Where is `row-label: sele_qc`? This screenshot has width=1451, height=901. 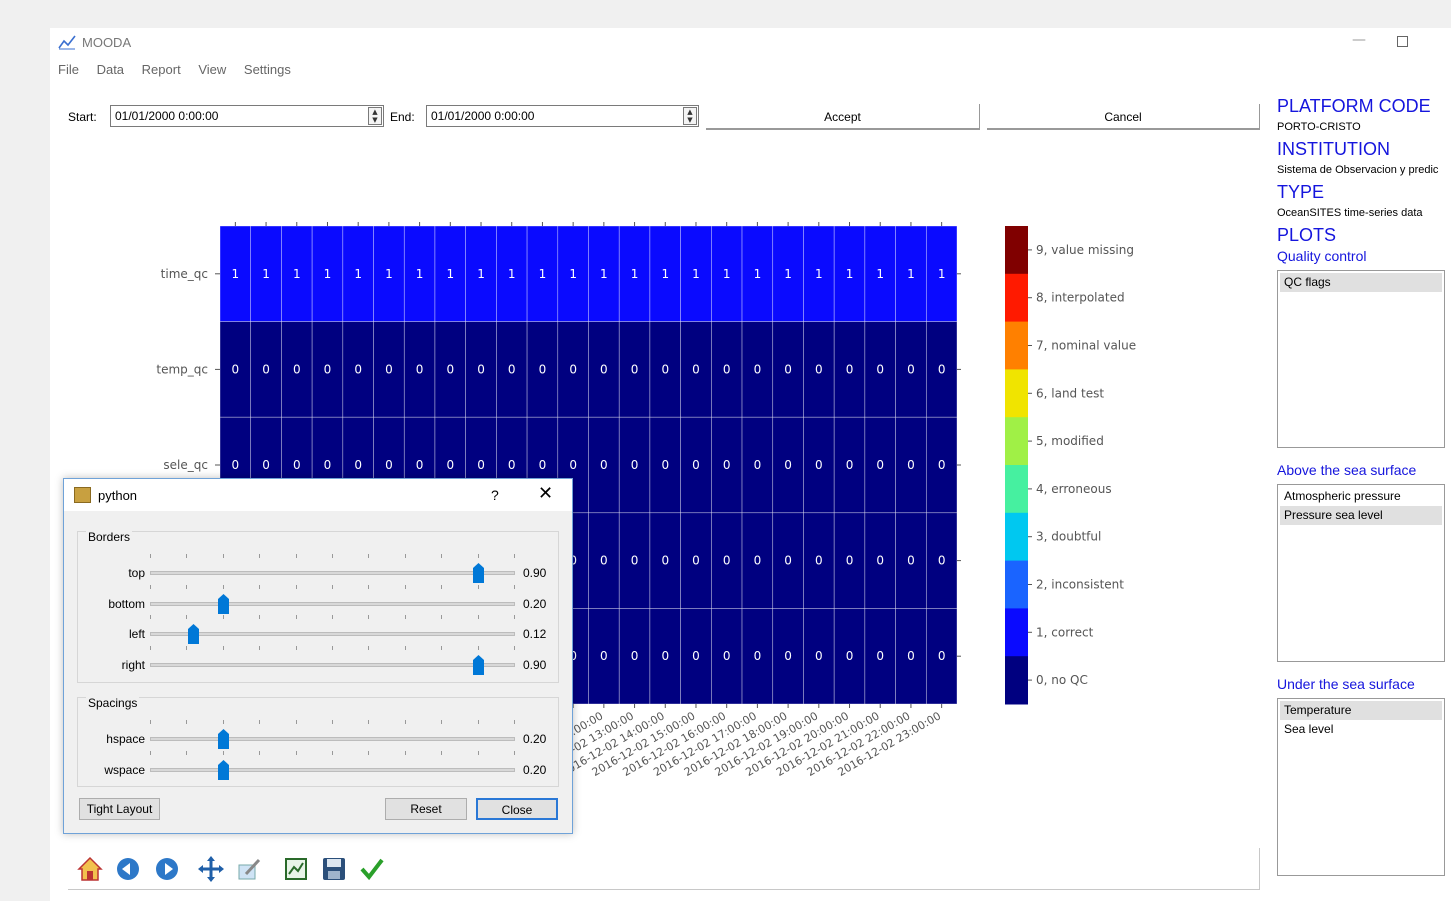
row-label: sele_qc is located at coordinates (185, 465).